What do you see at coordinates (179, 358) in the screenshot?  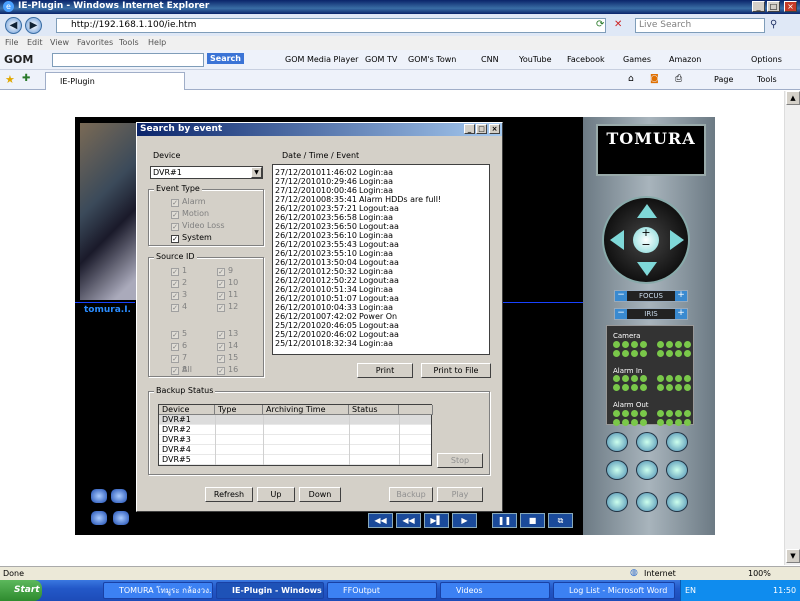 I see `source-id-checkbox: ✓ 7` at bounding box center [179, 358].